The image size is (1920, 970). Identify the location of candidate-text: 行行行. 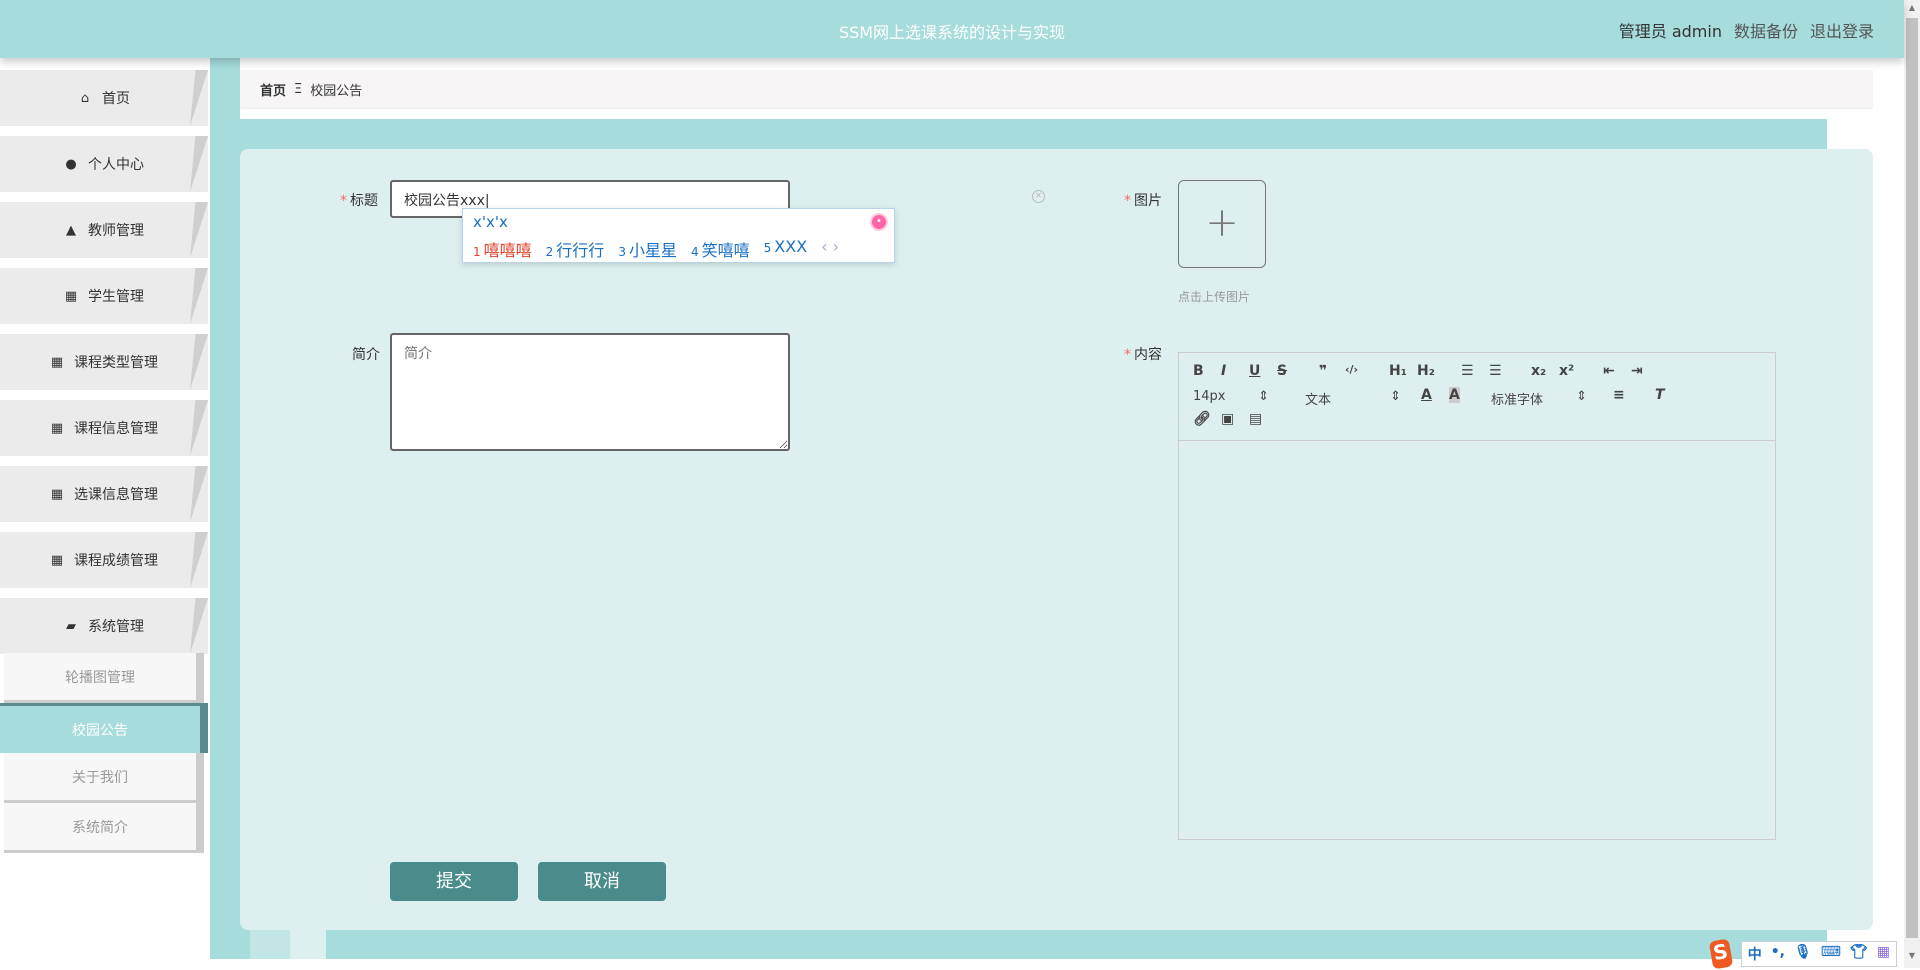
(580, 250).